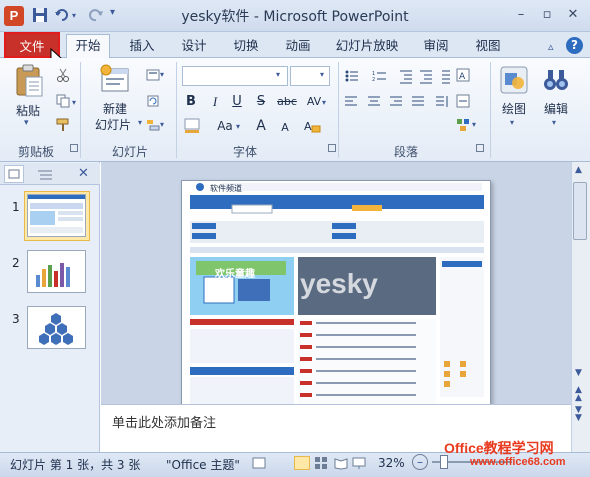 The image size is (590, 477). I want to click on outline-tab-icon, so click(45, 175).